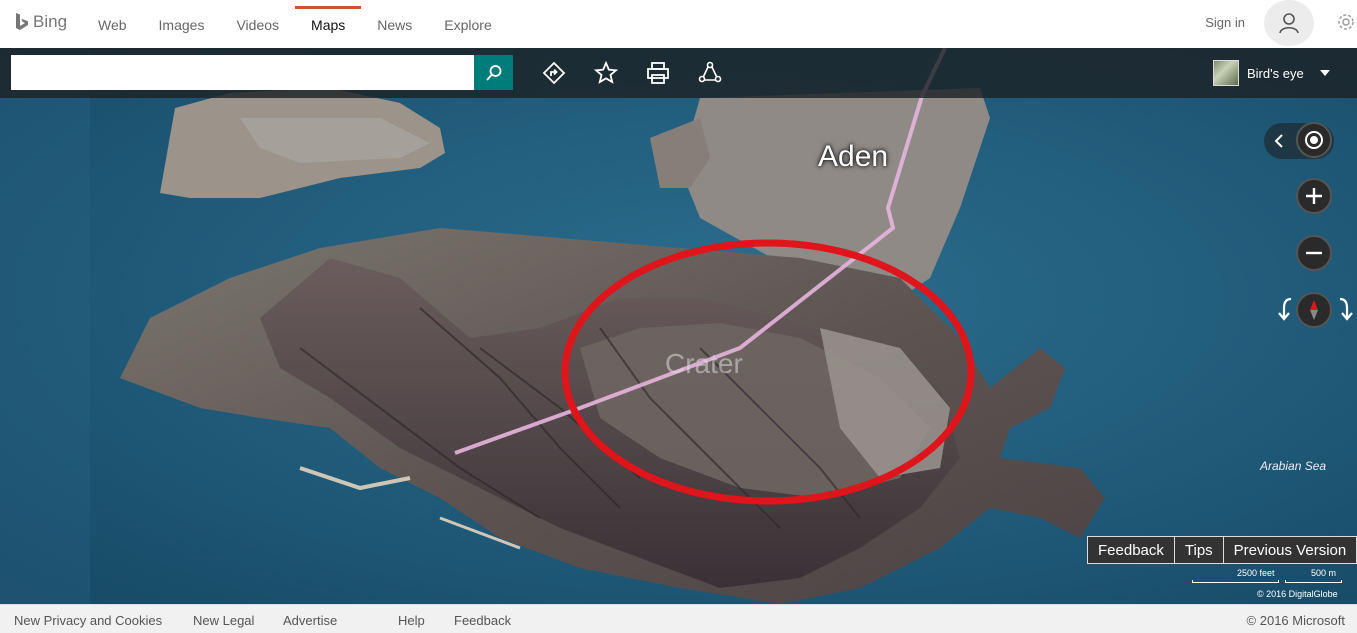 The height and width of the screenshot is (633, 1357). What do you see at coordinates (1256, 573) in the screenshot?
I see `scale-imperial: 2500 feet` at bounding box center [1256, 573].